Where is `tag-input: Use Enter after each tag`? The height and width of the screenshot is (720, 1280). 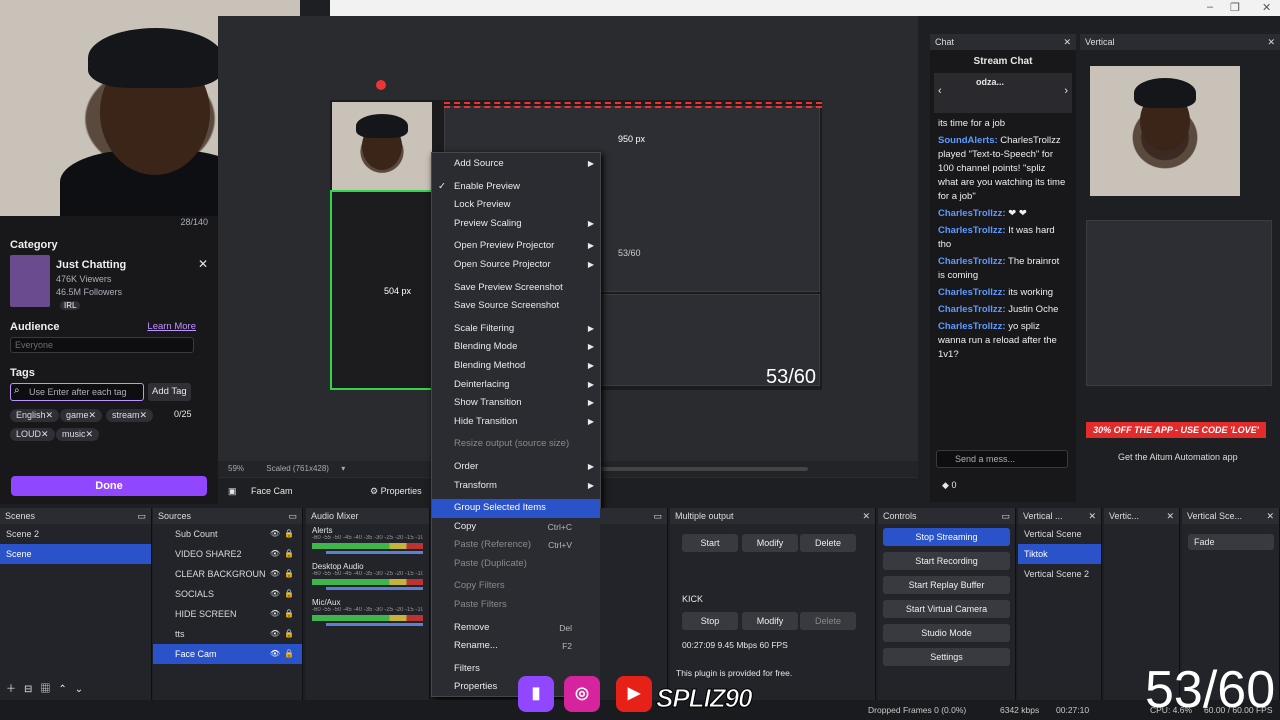 tag-input: Use Enter after each tag is located at coordinates (77, 392).